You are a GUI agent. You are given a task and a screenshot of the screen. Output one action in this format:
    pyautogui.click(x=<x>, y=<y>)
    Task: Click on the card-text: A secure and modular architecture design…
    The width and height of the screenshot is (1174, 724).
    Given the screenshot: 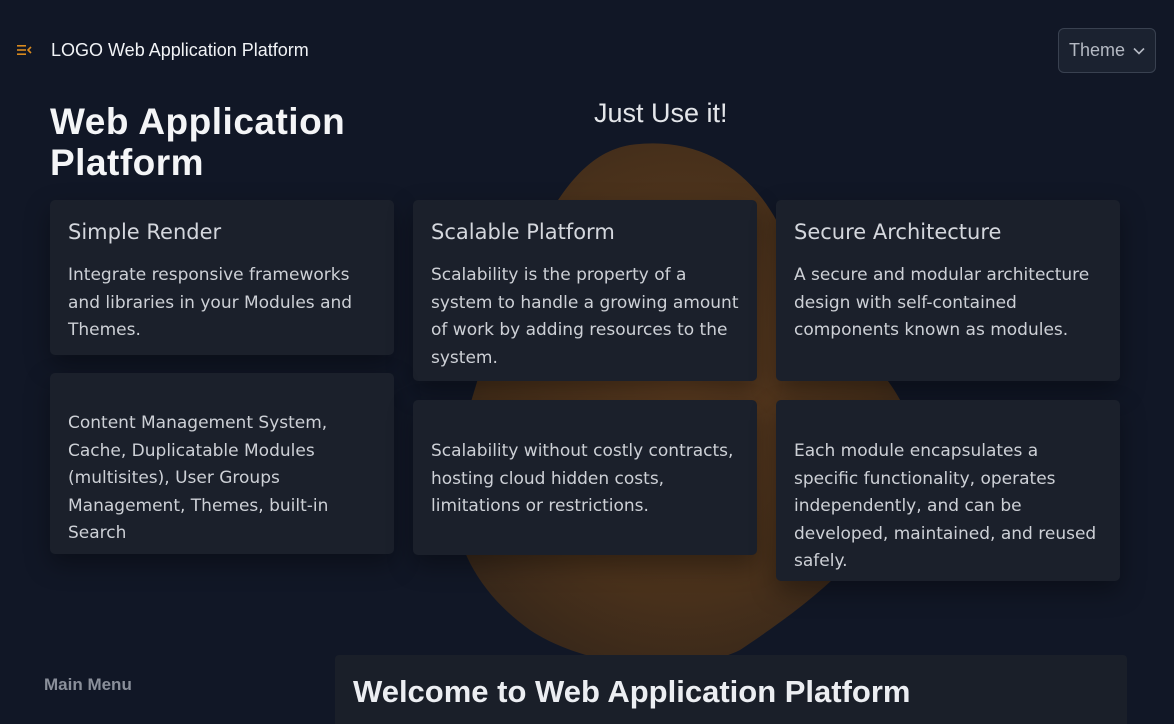 What is the action you would take?
    pyautogui.click(x=942, y=302)
    